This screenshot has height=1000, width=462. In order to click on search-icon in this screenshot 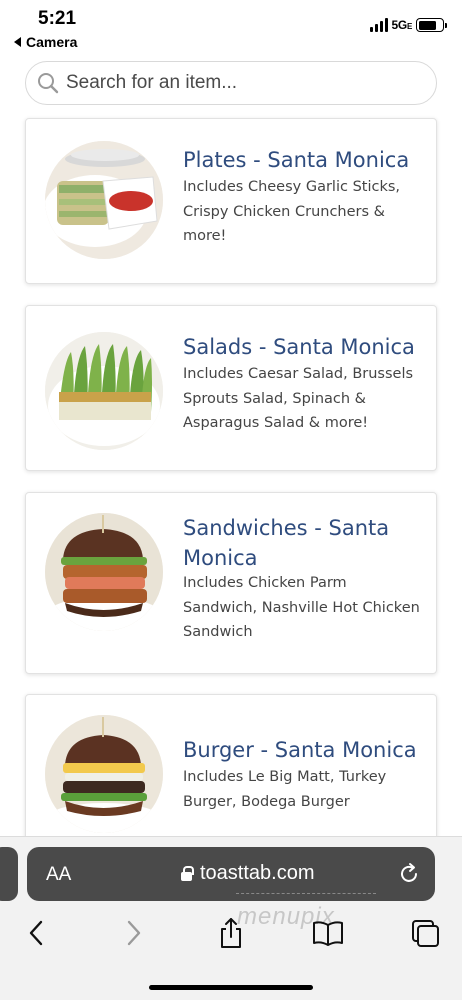, I will do `click(48, 83)`.